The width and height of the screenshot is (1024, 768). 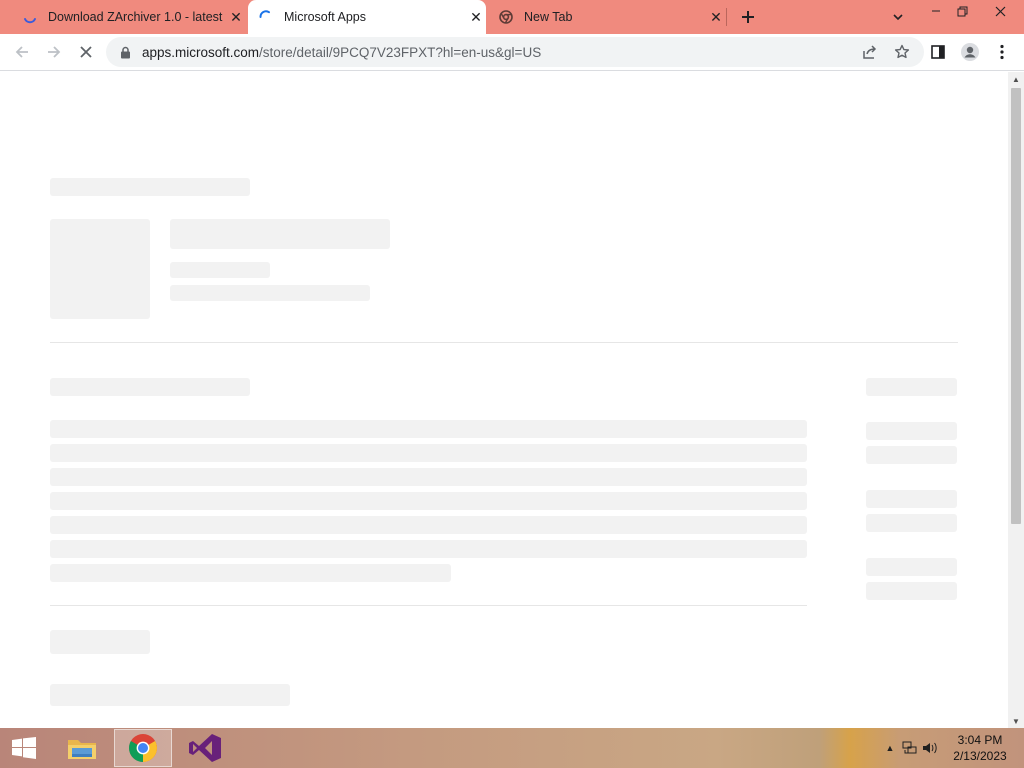 What do you see at coordinates (930, 748) in the screenshot?
I see `volume-icon` at bounding box center [930, 748].